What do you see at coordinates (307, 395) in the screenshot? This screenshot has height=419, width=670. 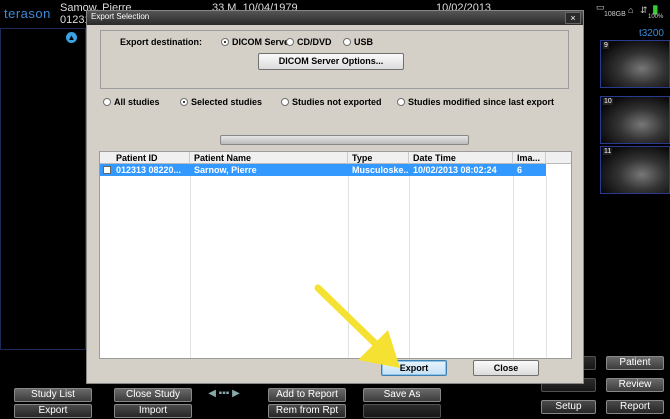 I see `add-to-report-button: Add to Report` at bounding box center [307, 395].